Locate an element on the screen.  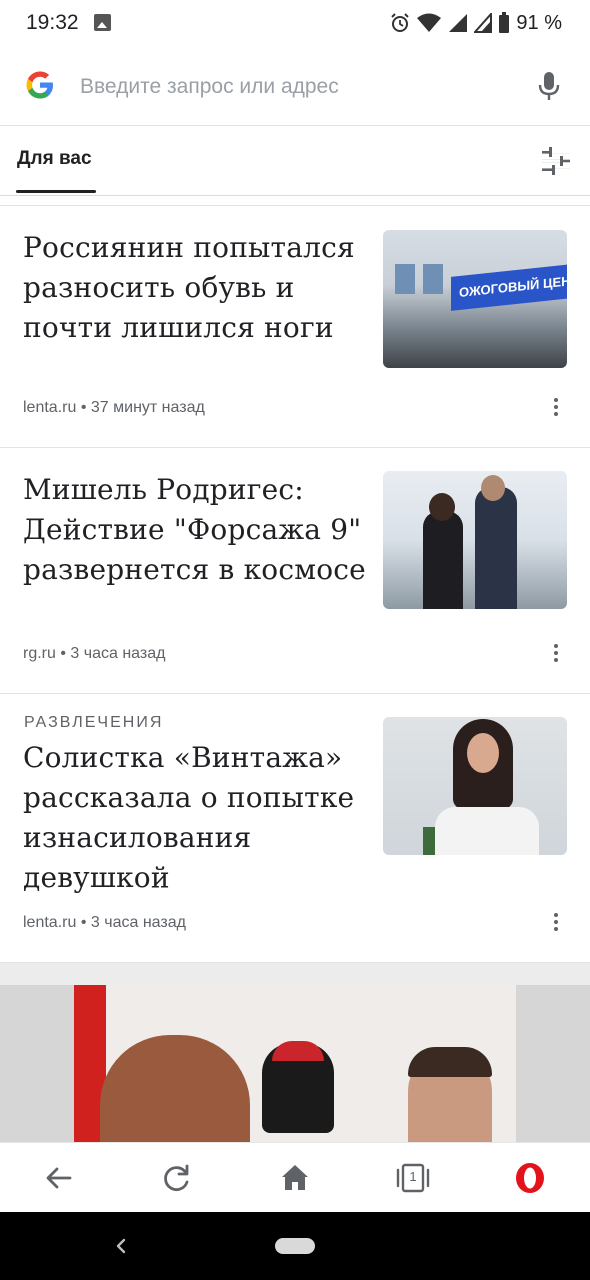
news-category: РАЗВЛЕЧЕНИЯ is located at coordinates (94, 722).